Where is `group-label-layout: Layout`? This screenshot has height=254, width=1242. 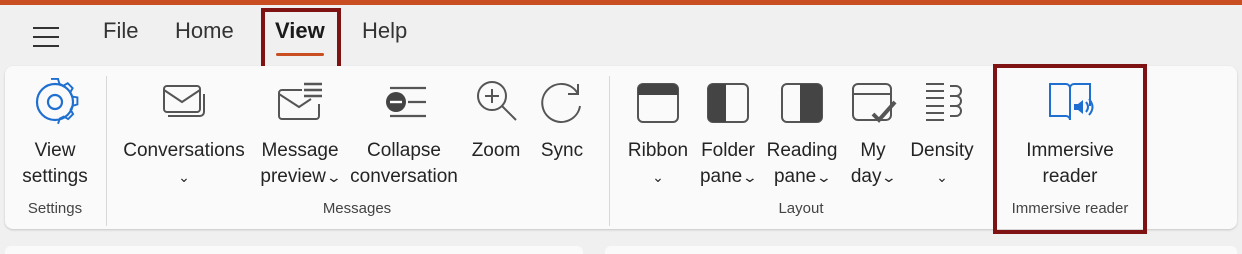 group-label-layout: Layout is located at coordinates (801, 208).